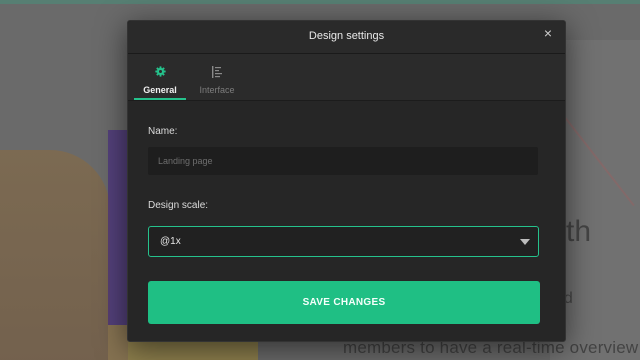 The height and width of the screenshot is (360, 640). What do you see at coordinates (178, 205) in the screenshot?
I see `design-scale-label: Design scale:` at bounding box center [178, 205].